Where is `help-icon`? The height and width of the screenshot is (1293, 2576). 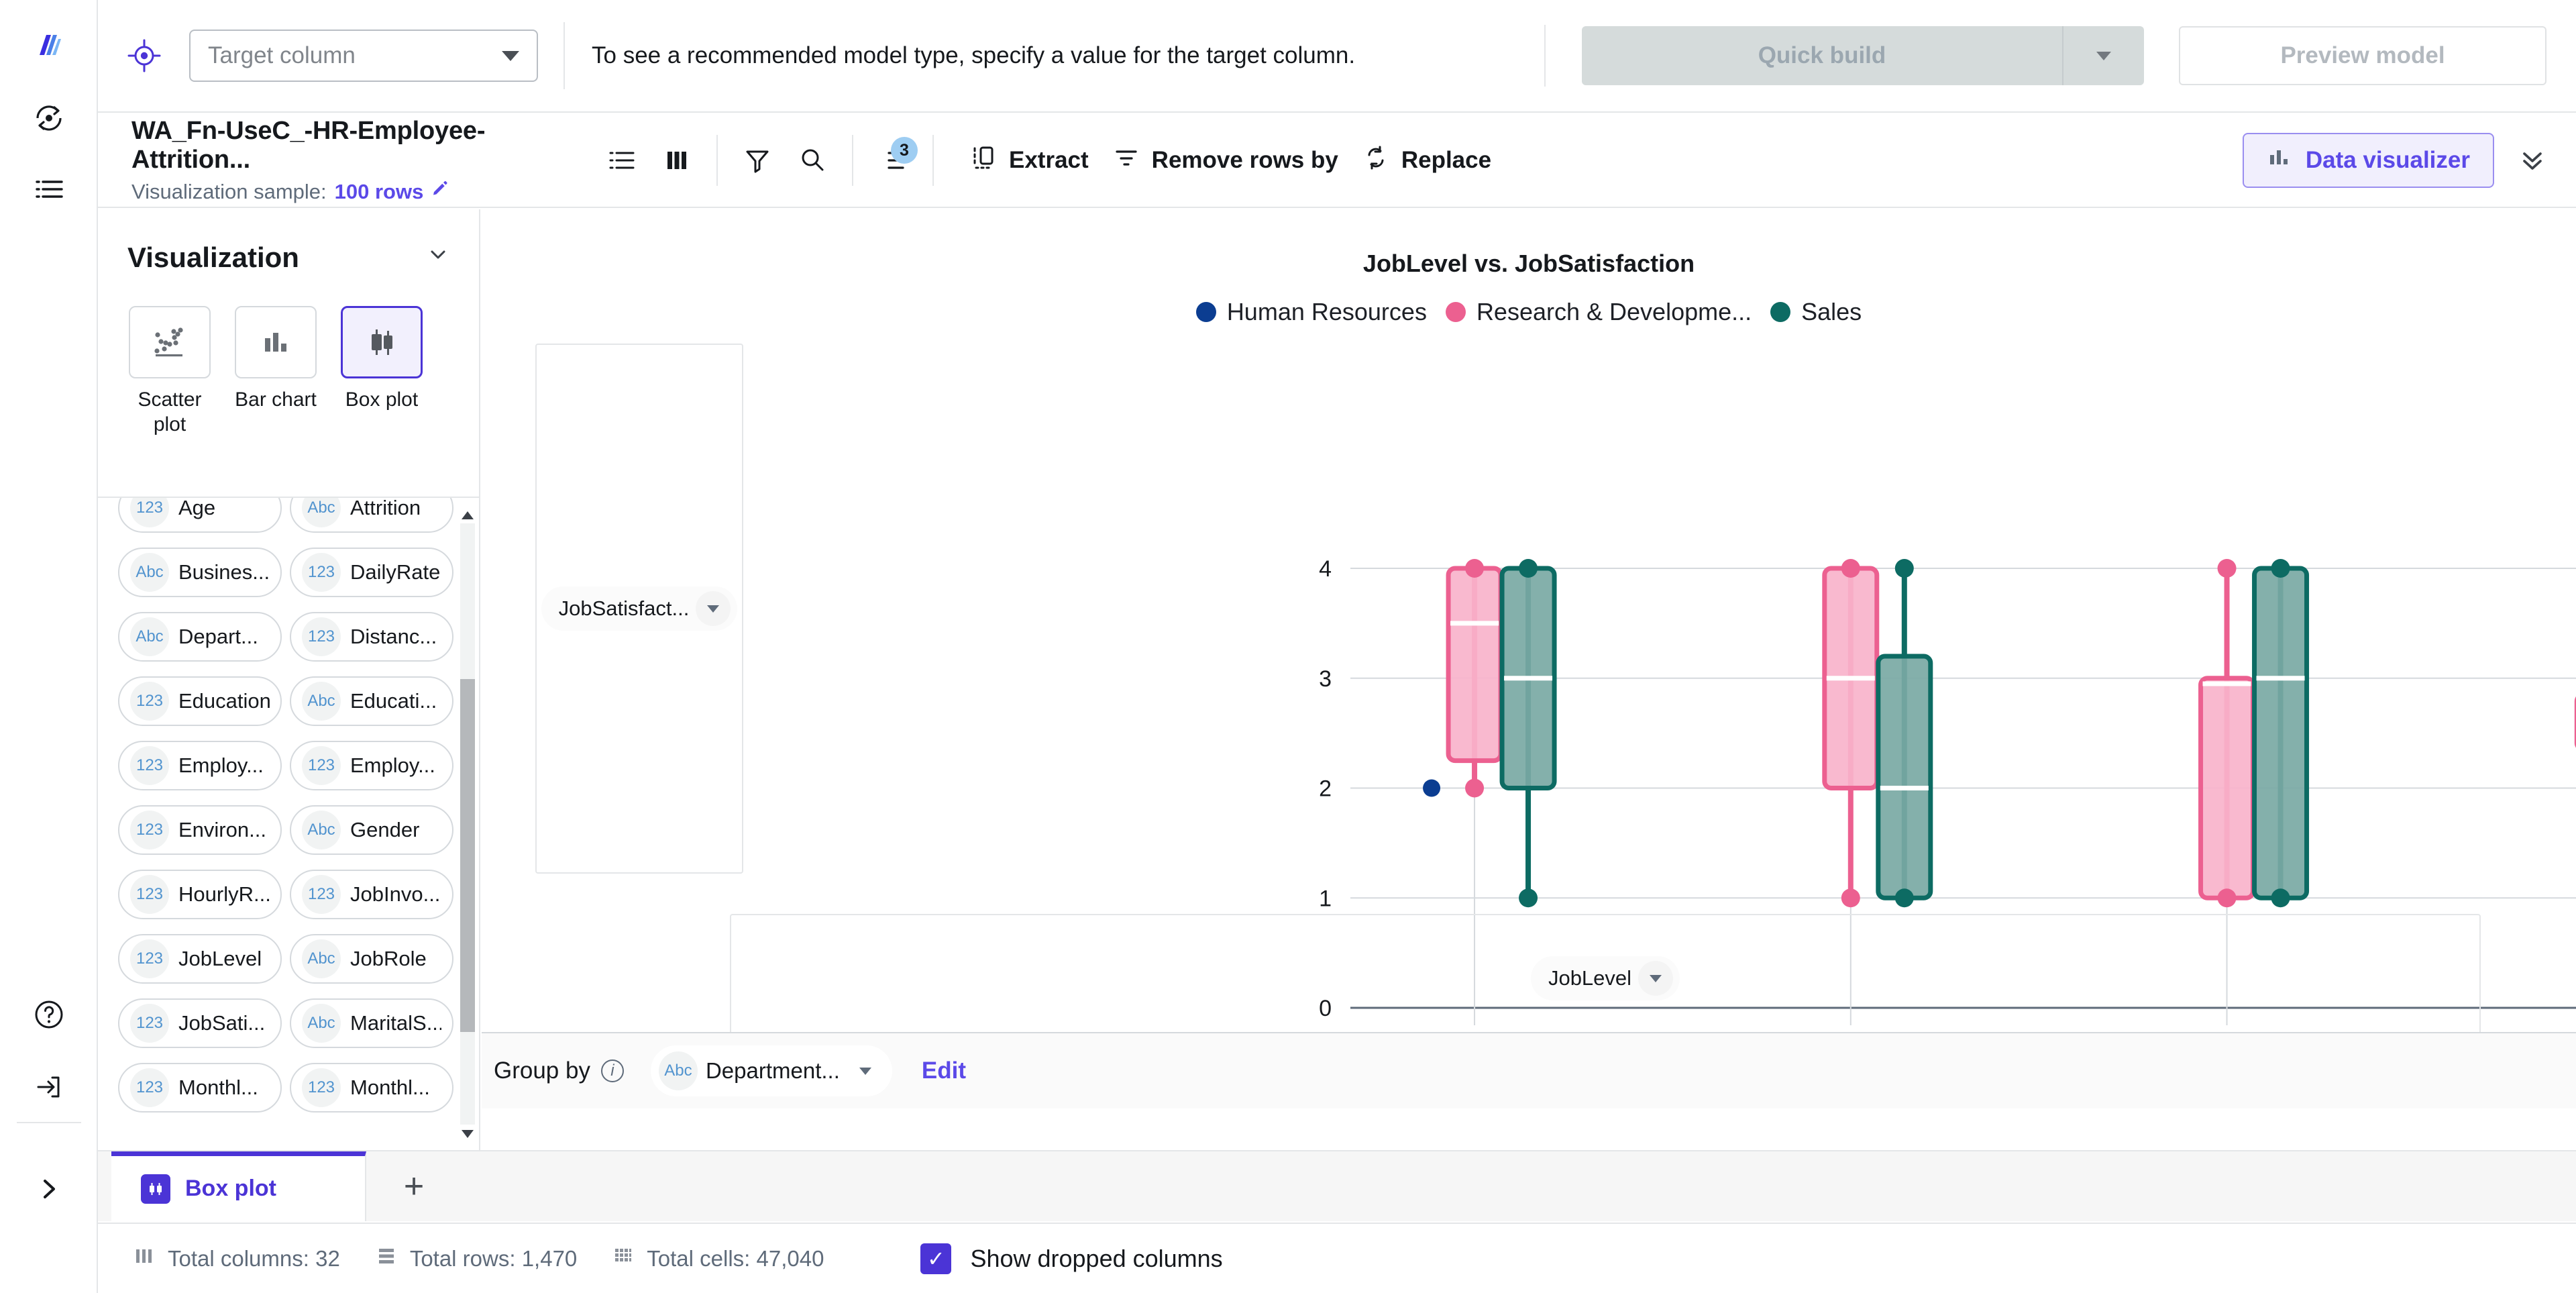
help-icon is located at coordinates (49, 1014).